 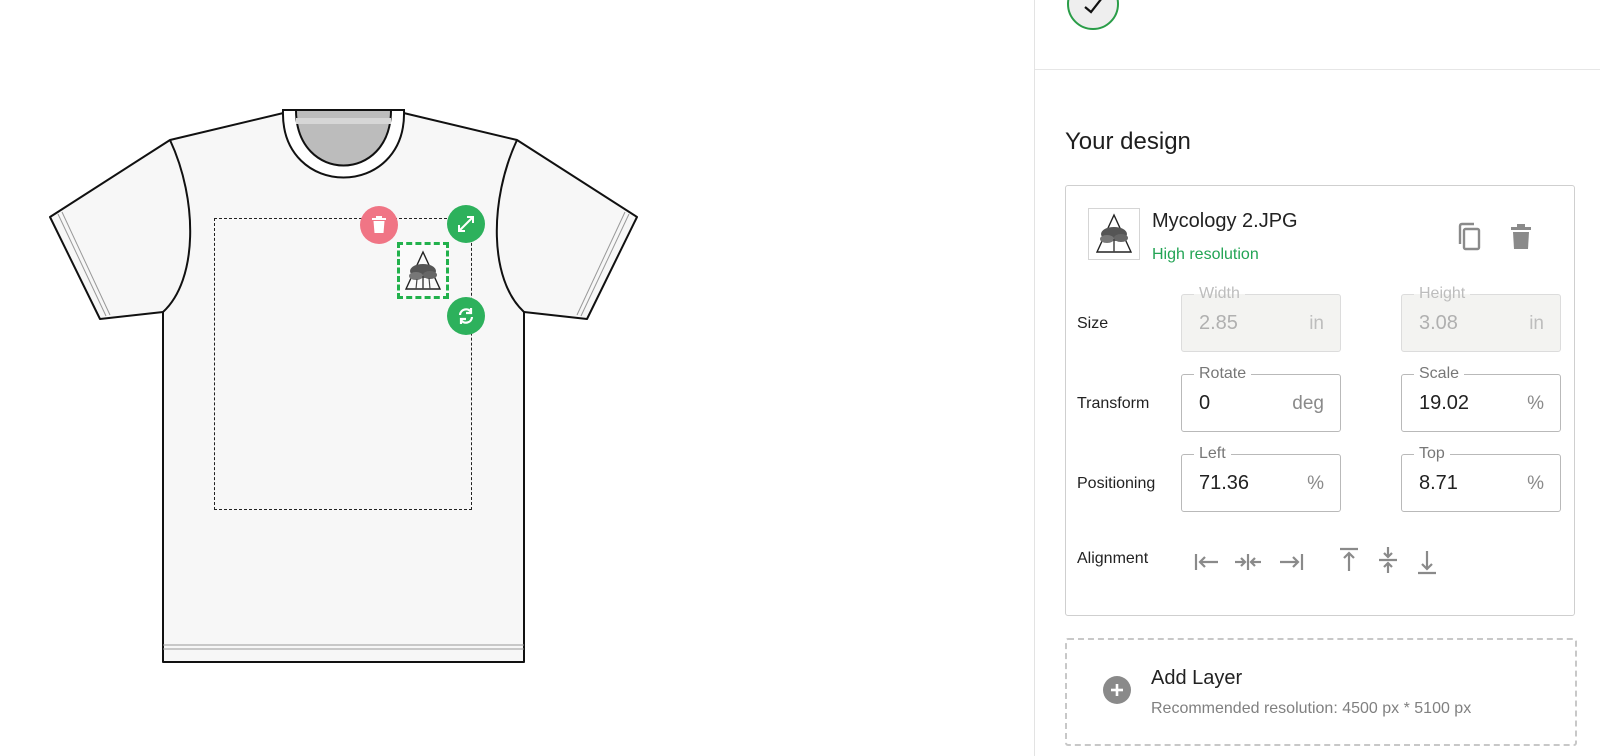 I want to click on layer-file-name: Mycology 2.JPG, so click(x=1225, y=221).